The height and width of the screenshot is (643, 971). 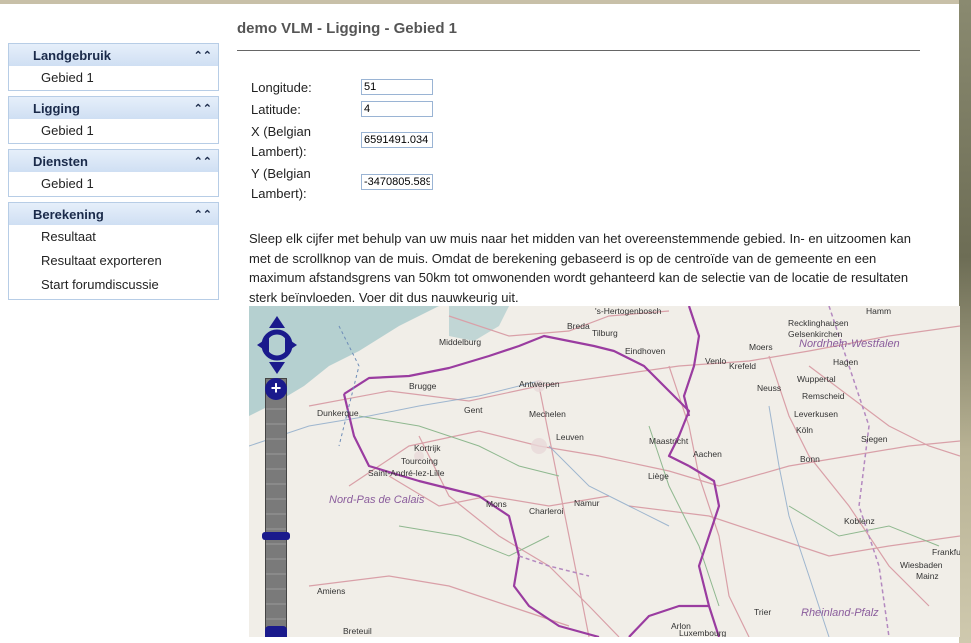 What do you see at coordinates (547, 414) in the screenshot?
I see `map-city-label: Mechelen` at bounding box center [547, 414].